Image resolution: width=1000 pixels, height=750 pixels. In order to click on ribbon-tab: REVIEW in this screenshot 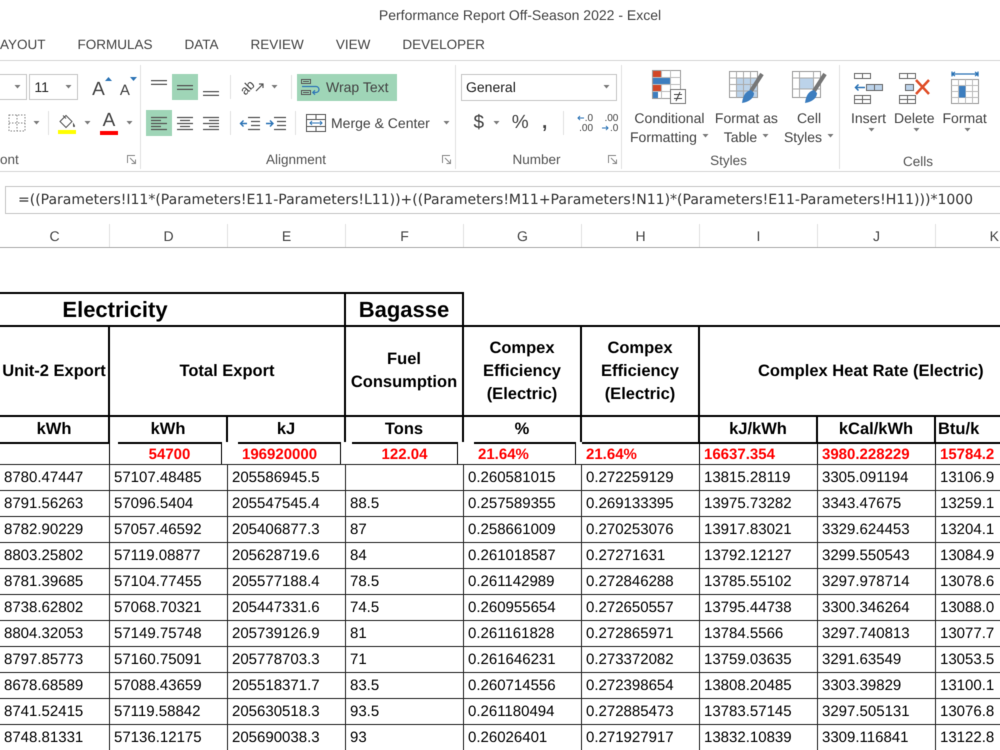, I will do `click(277, 44)`.